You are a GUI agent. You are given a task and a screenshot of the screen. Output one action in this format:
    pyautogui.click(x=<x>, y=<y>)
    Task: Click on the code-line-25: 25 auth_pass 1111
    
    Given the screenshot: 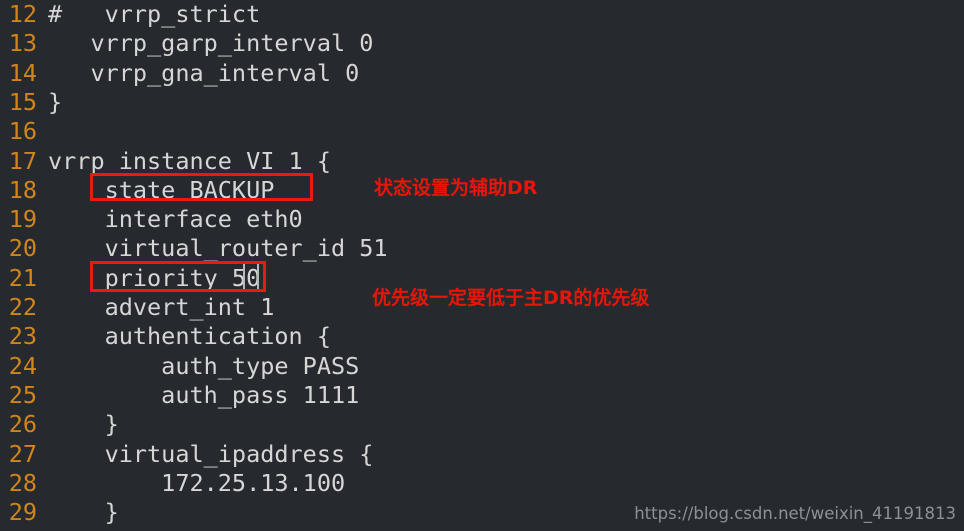 What is the action you would take?
    pyautogui.click(x=482, y=395)
    